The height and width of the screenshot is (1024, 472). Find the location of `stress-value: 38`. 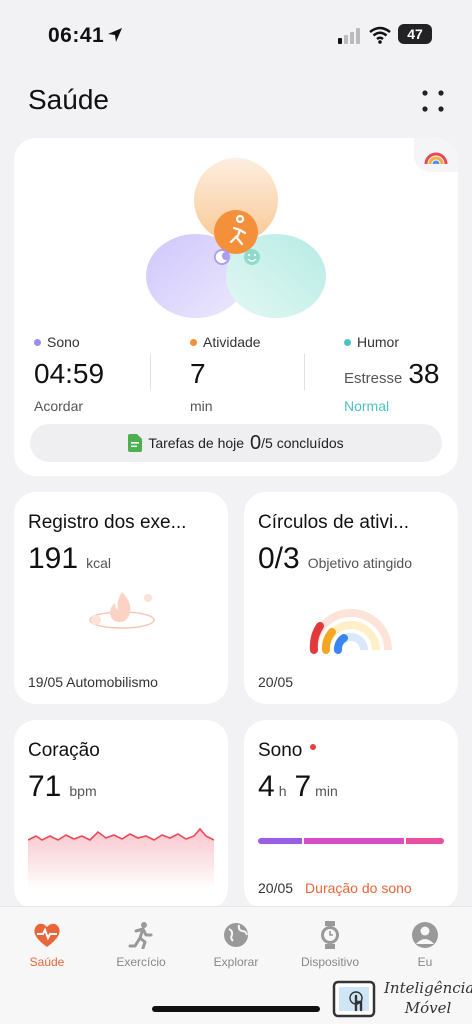

stress-value: 38 is located at coordinates (424, 373).